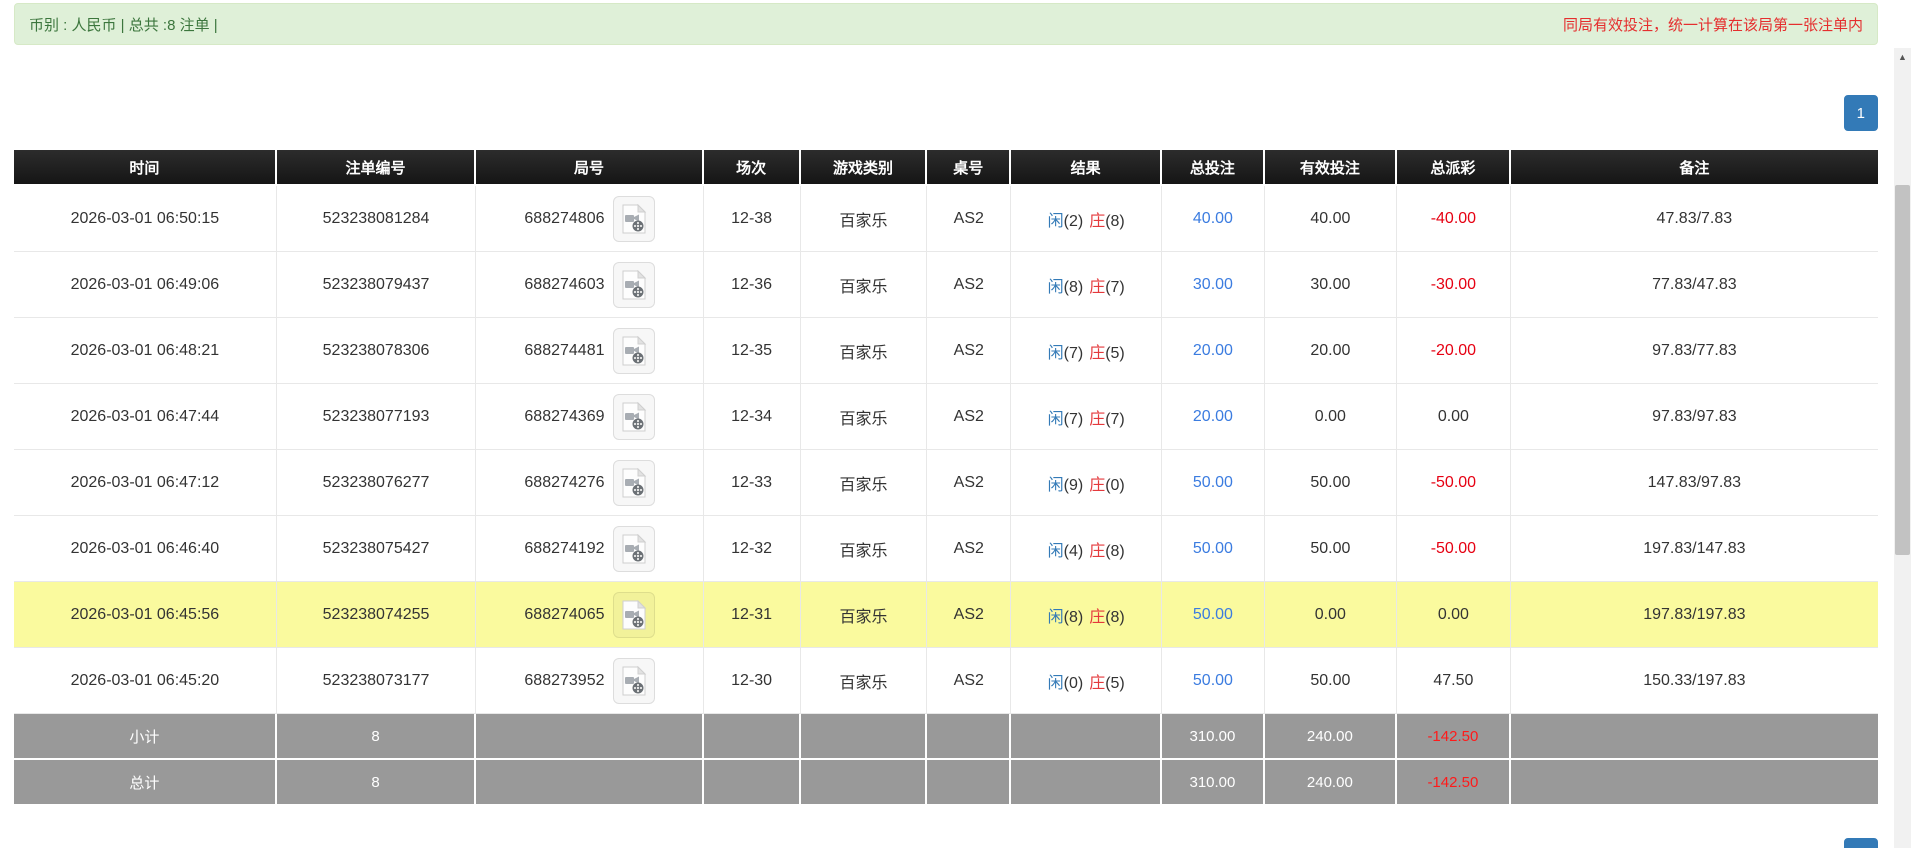 The image size is (1911, 848). Describe the element at coordinates (123, 25) in the screenshot. I see `currency-summary-text: 币别 : 人民币 | 总共 :8 注单 |` at that location.